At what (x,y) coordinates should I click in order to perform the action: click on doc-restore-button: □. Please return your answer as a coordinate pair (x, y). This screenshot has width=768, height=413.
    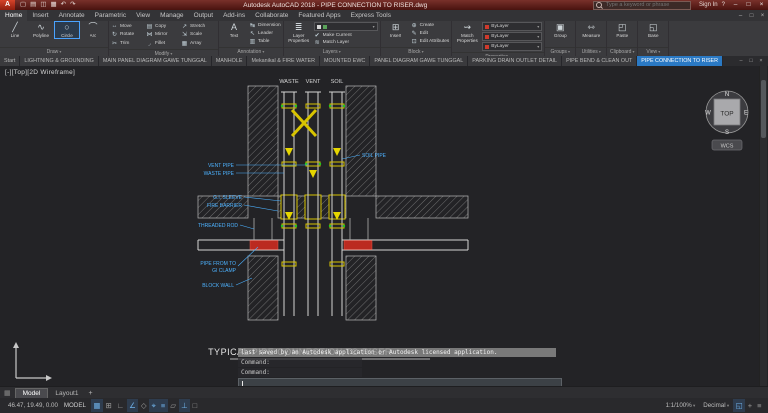
    Looking at the image, I should click on (751, 16).